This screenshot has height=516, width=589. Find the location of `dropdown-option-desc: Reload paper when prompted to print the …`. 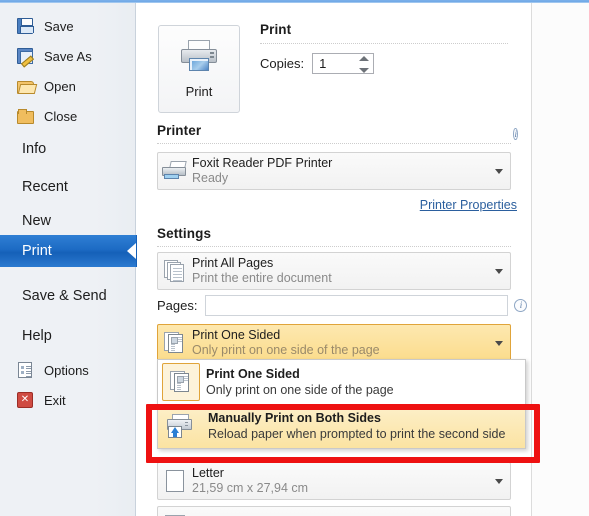

dropdown-option-desc: Reload paper when prompted to print the … is located at coordinates (357, 434).